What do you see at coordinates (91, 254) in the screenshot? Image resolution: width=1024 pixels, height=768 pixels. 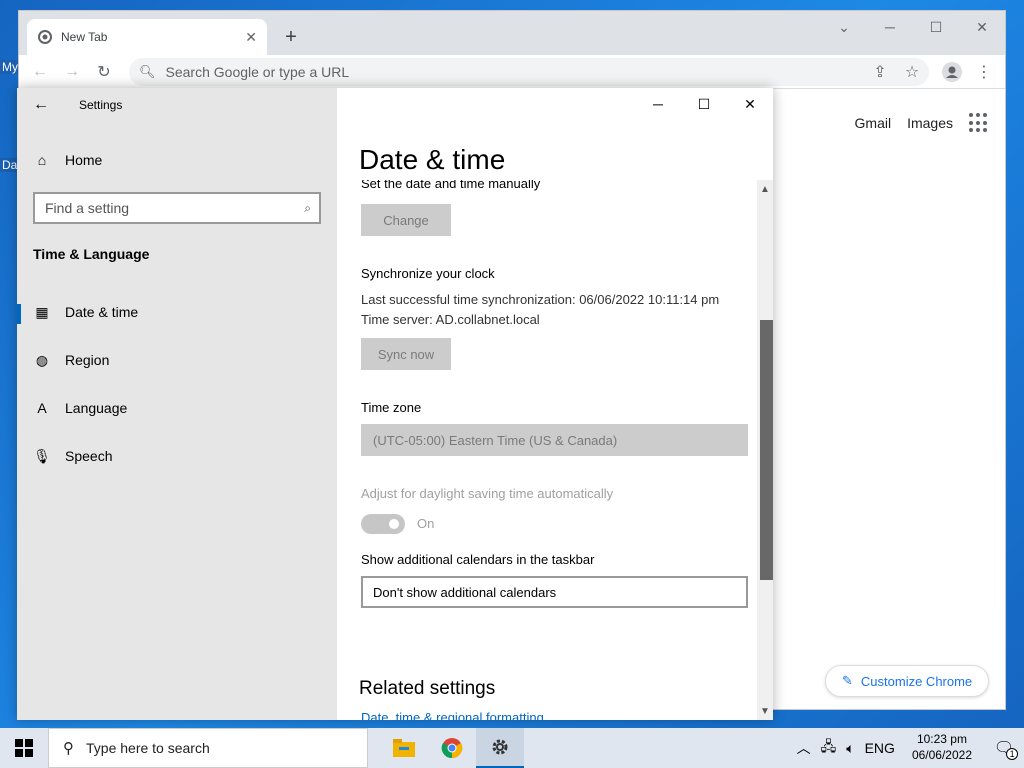 I see `nav-group-title: Time & Language` at bounding box center [91, 254].